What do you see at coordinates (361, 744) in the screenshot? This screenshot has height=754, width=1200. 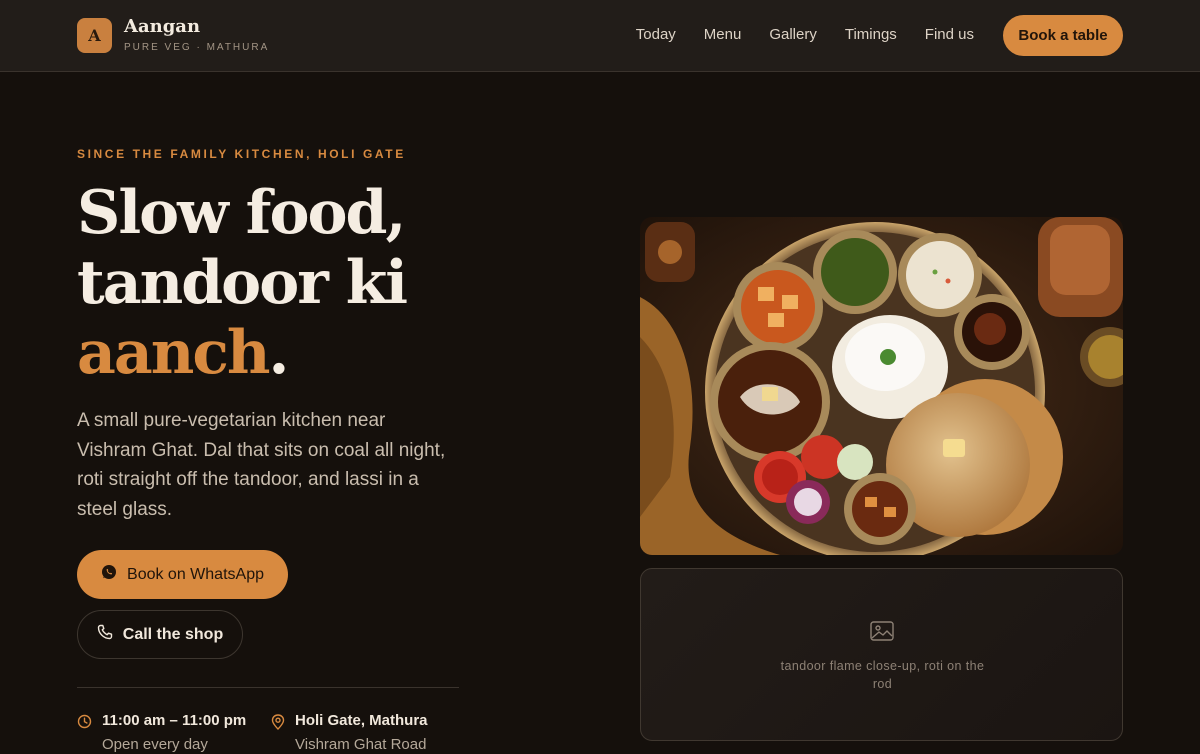 I see `location-subtitle: Vishram Ghat Road` at bounding box center [361, 744].